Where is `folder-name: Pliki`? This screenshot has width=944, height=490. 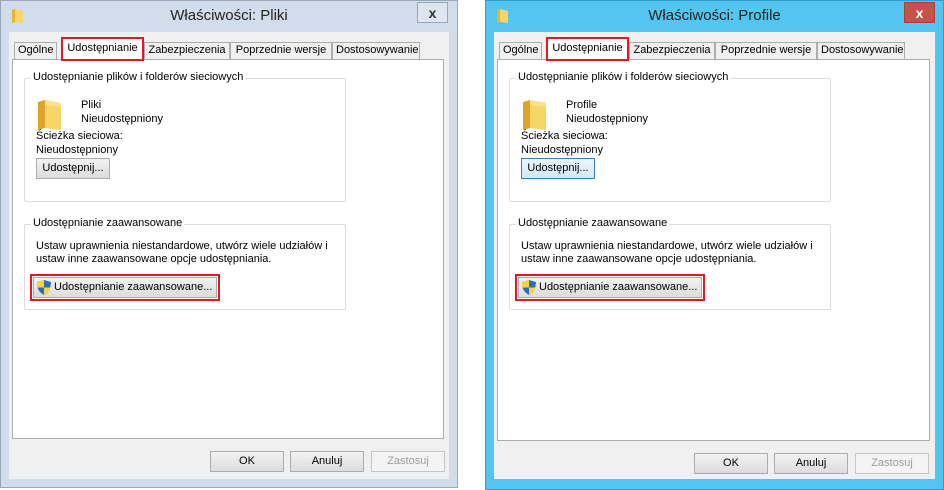 folder-name: Pliki is located at coordinates (91, 105).